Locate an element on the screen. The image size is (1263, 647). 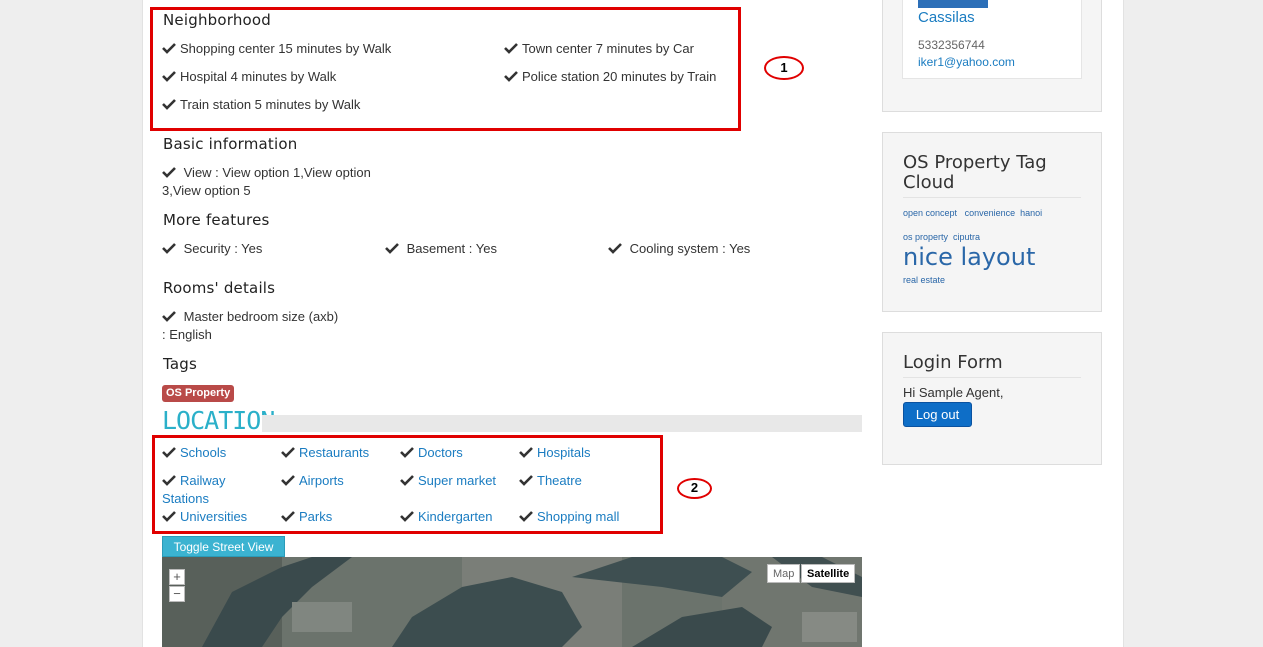
room-detail-line-2: : English is located at coordinates (187, 334).